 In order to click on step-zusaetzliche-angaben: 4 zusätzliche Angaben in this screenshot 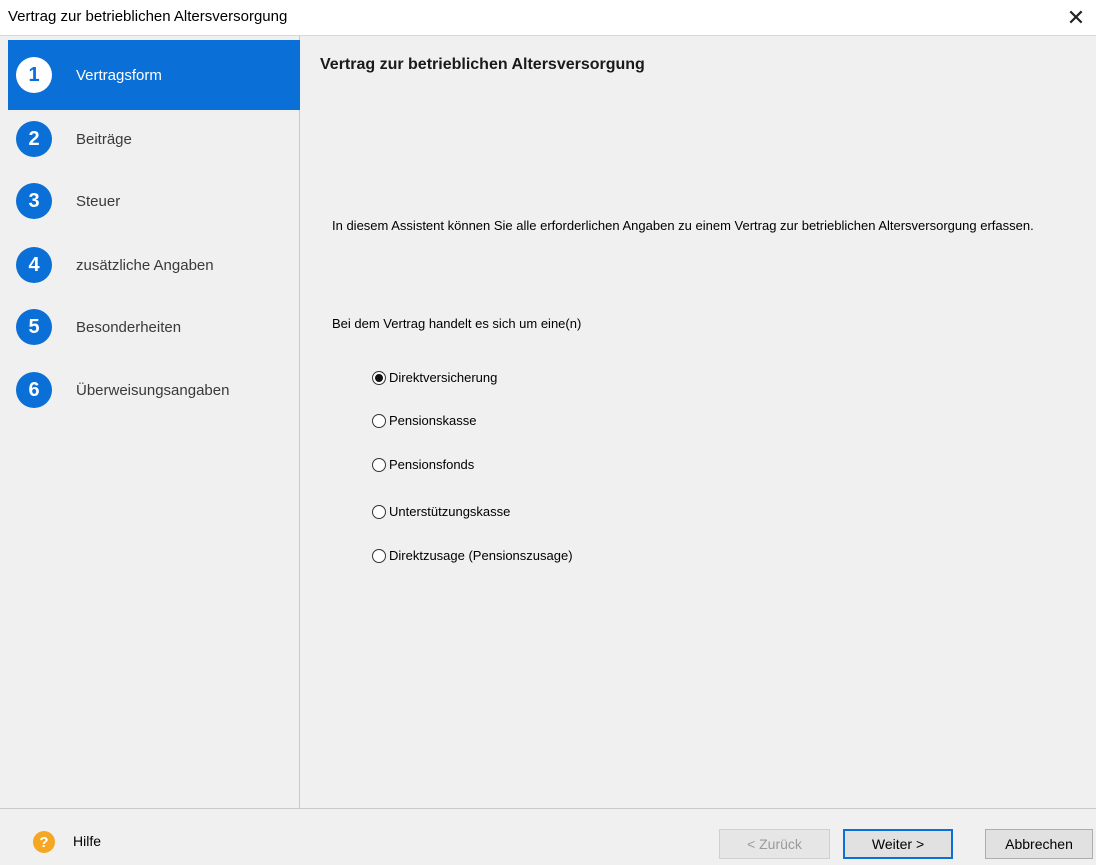, I will do `click(154, 265)`.